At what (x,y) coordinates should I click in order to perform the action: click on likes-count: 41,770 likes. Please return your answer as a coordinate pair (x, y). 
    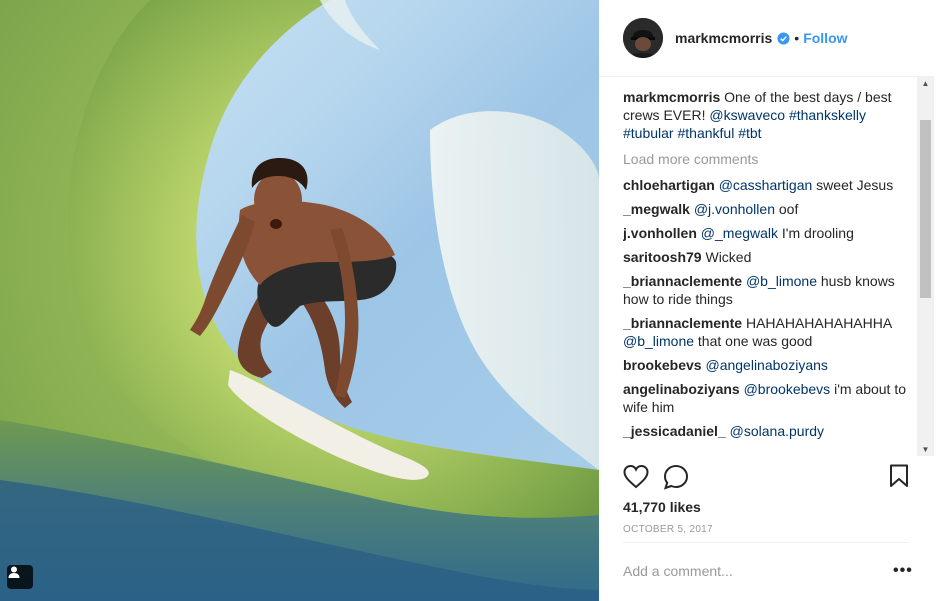
    Looking at the image, I should click on (662, 507).